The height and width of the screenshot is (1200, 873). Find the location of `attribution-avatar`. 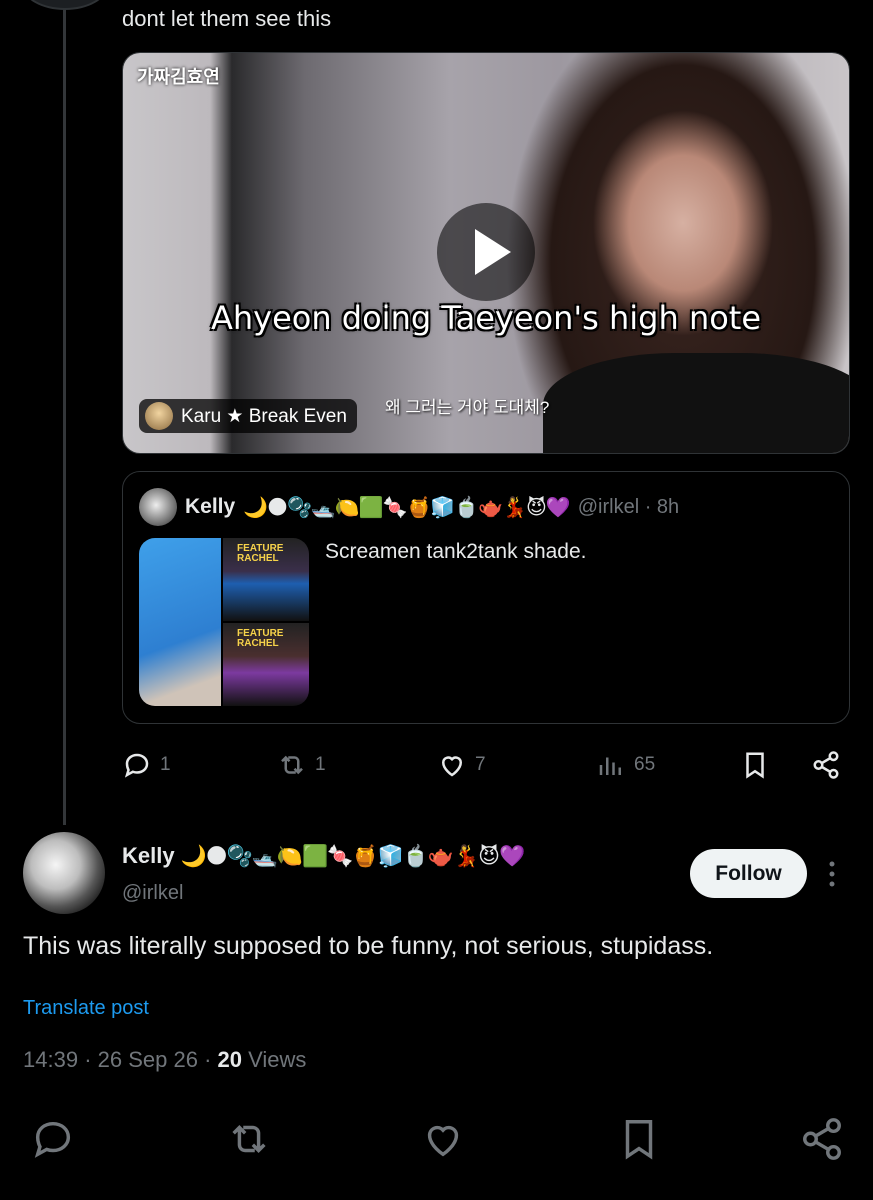

attribution-avatar is located at coordinates (159, 416).